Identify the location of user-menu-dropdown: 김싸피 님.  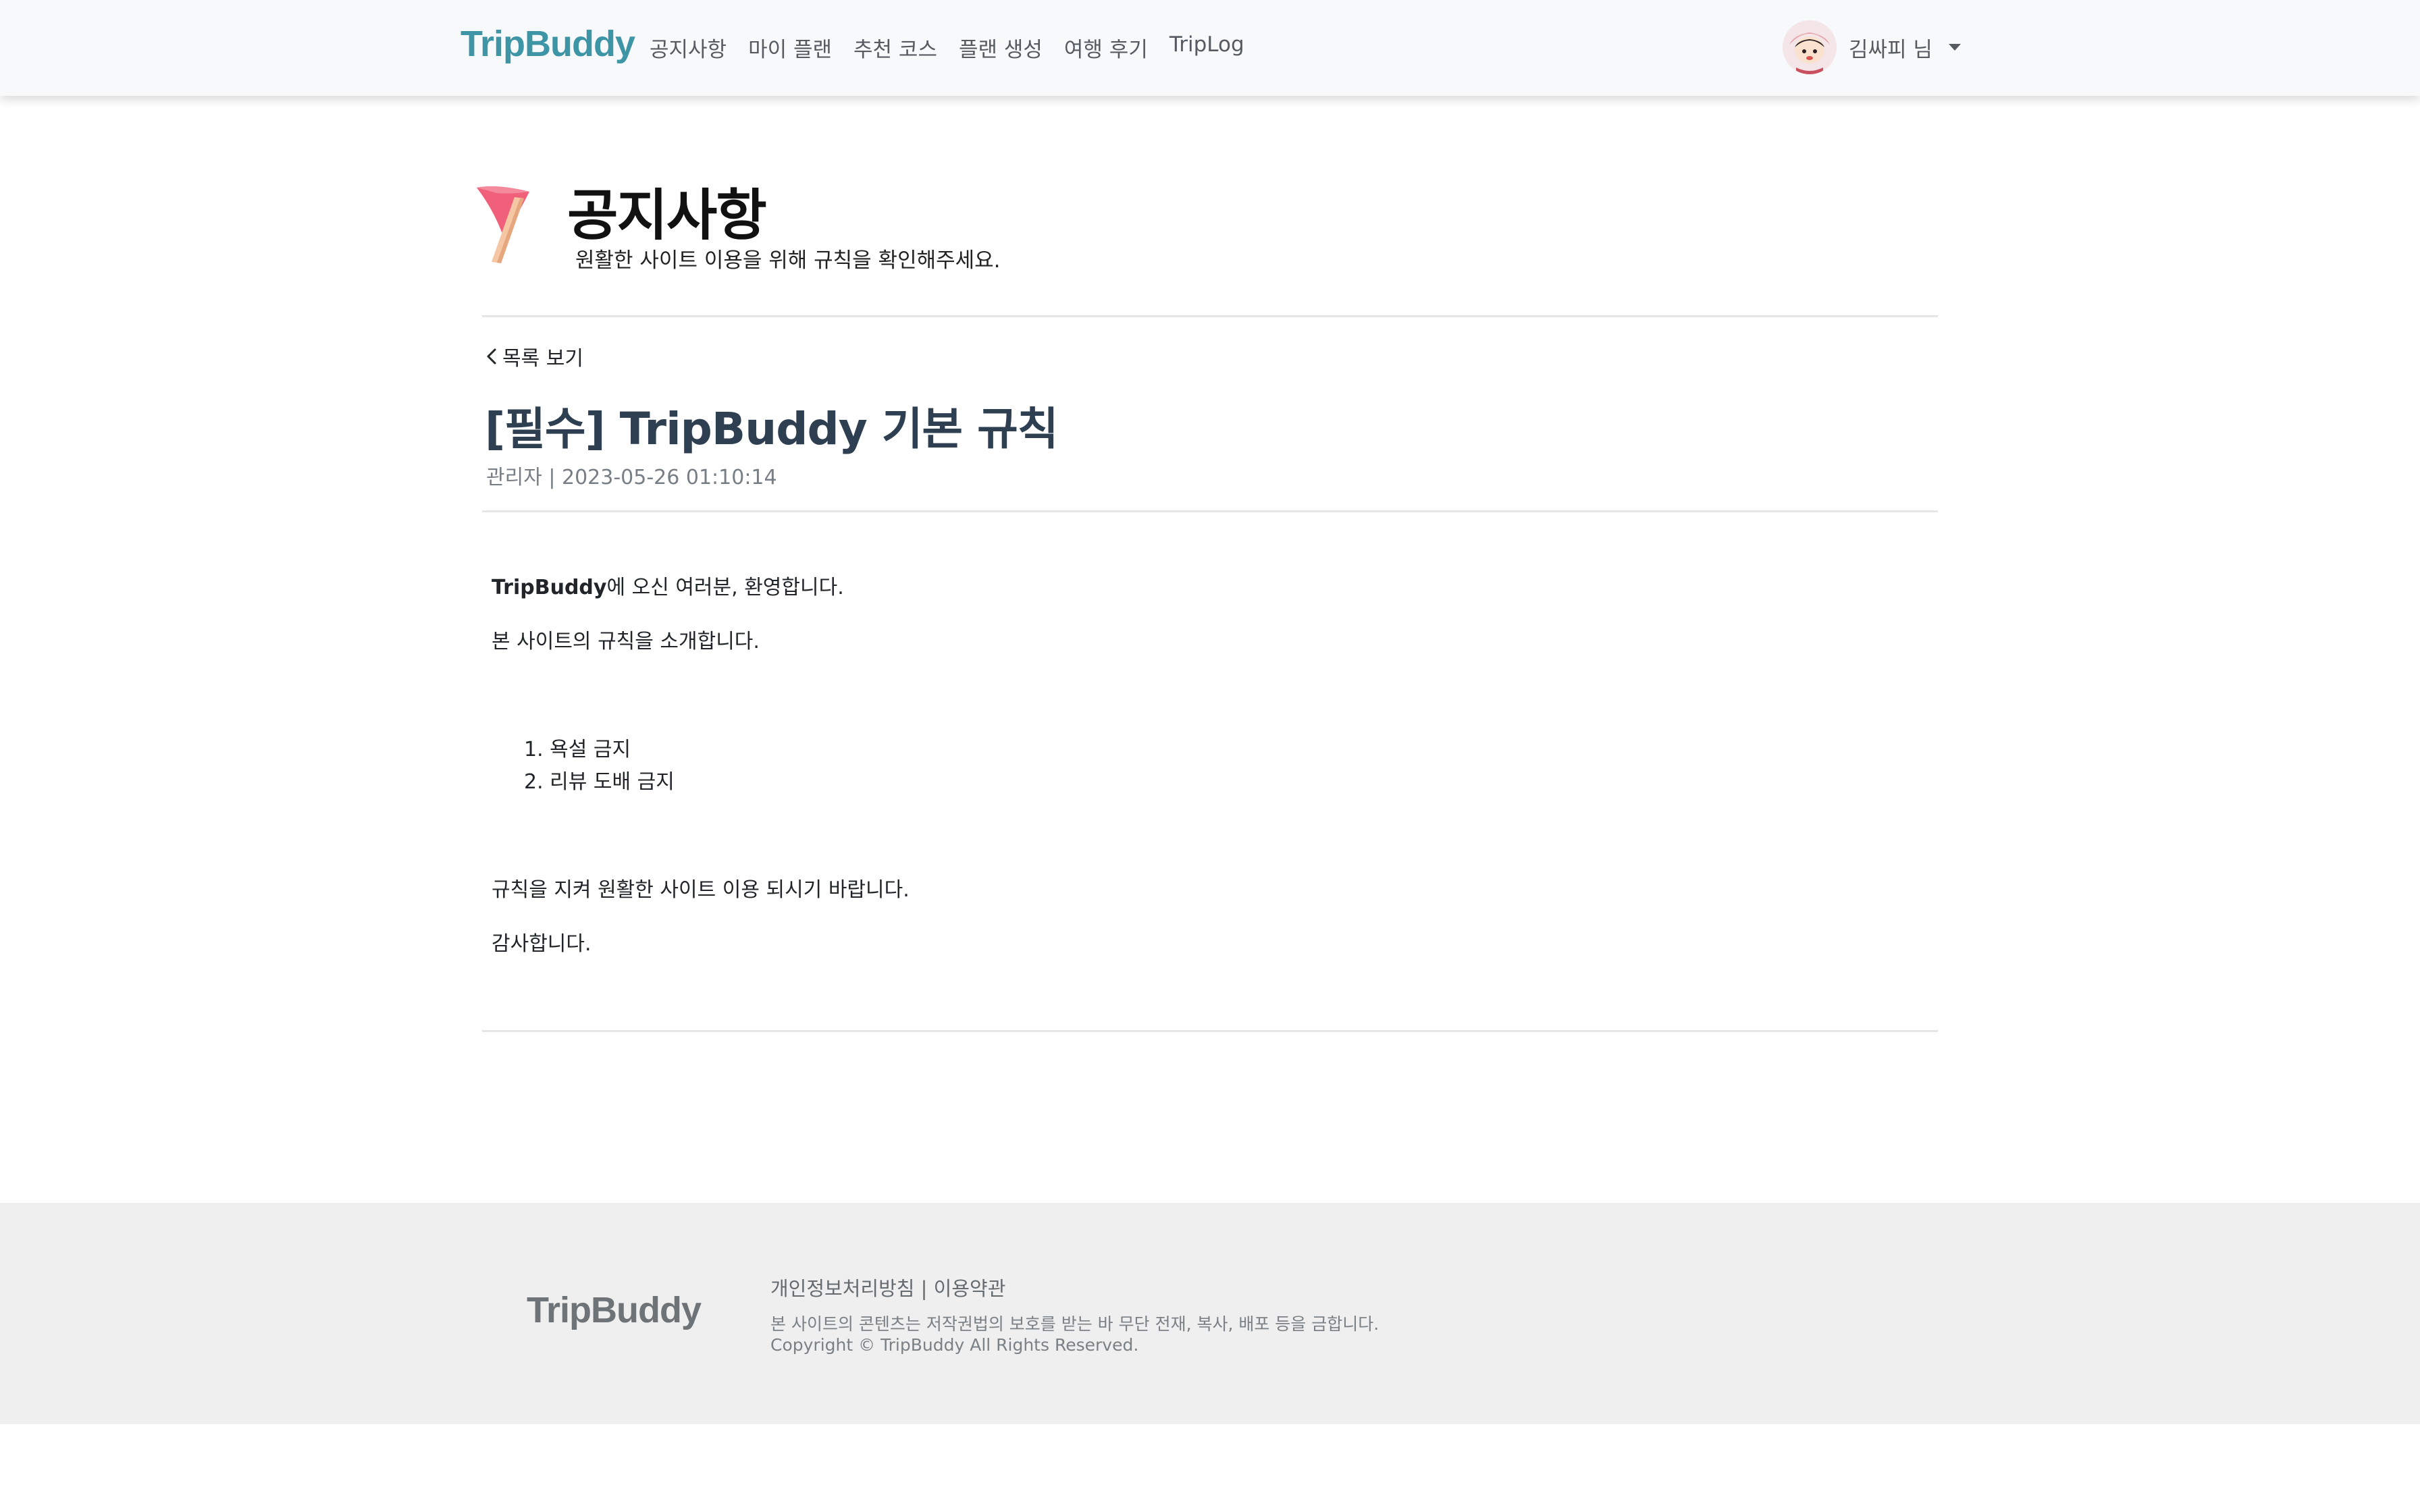
(1872, 47).